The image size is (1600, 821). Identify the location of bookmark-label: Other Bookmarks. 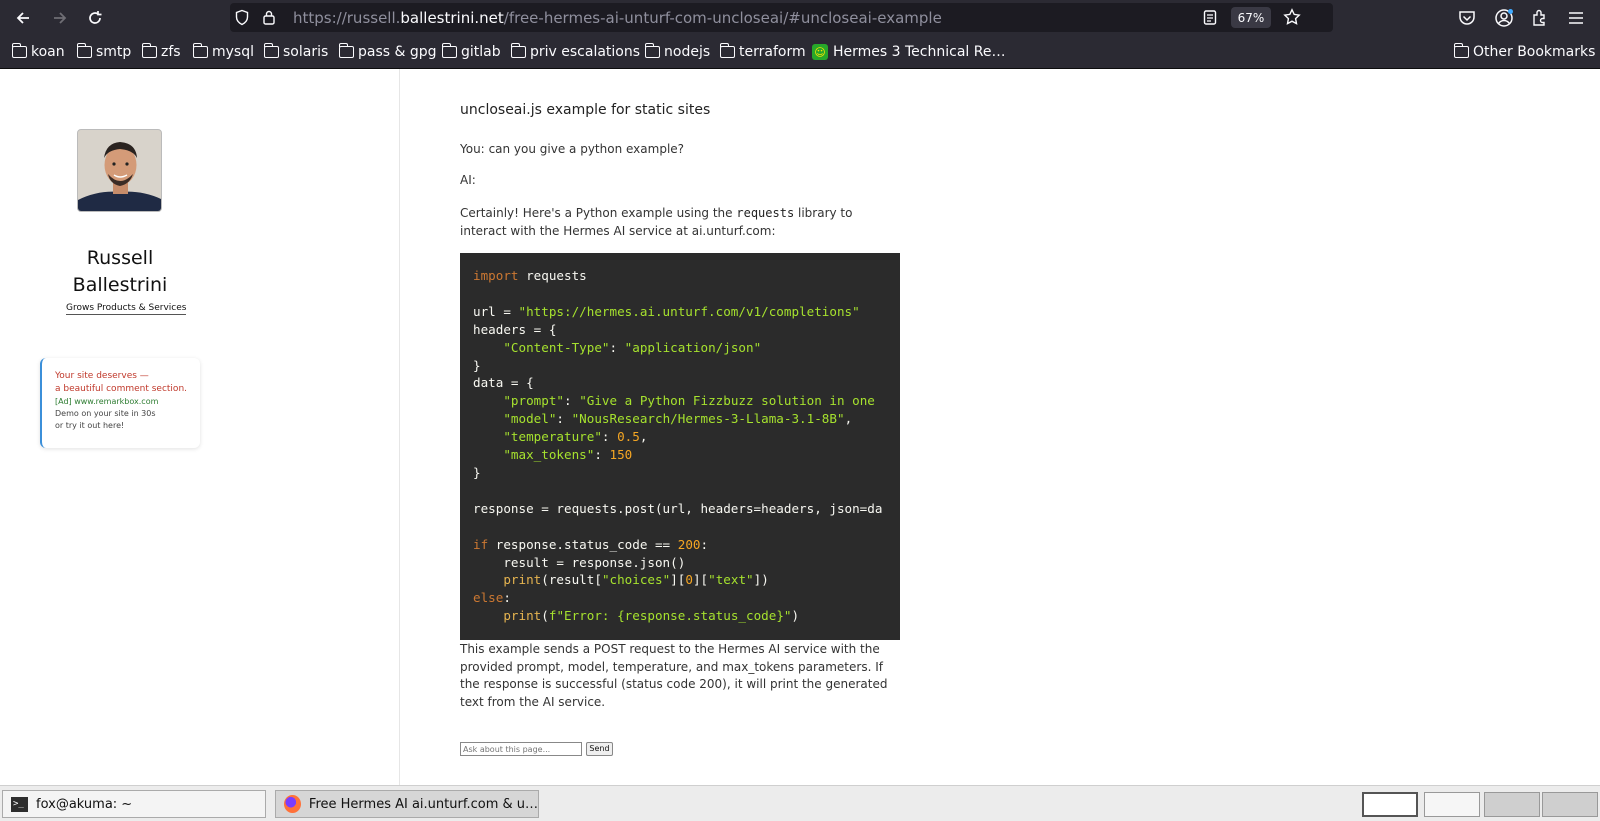
(1534, 52).